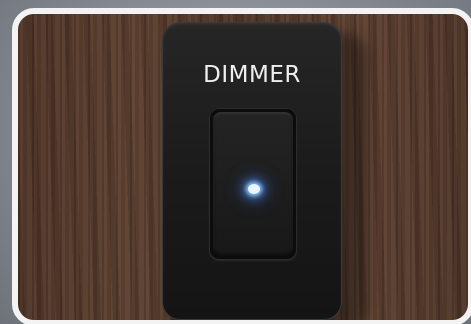 This screenshot has height=324, width=471. I want to click on switch-label: DIMMER, so click(252, 75).